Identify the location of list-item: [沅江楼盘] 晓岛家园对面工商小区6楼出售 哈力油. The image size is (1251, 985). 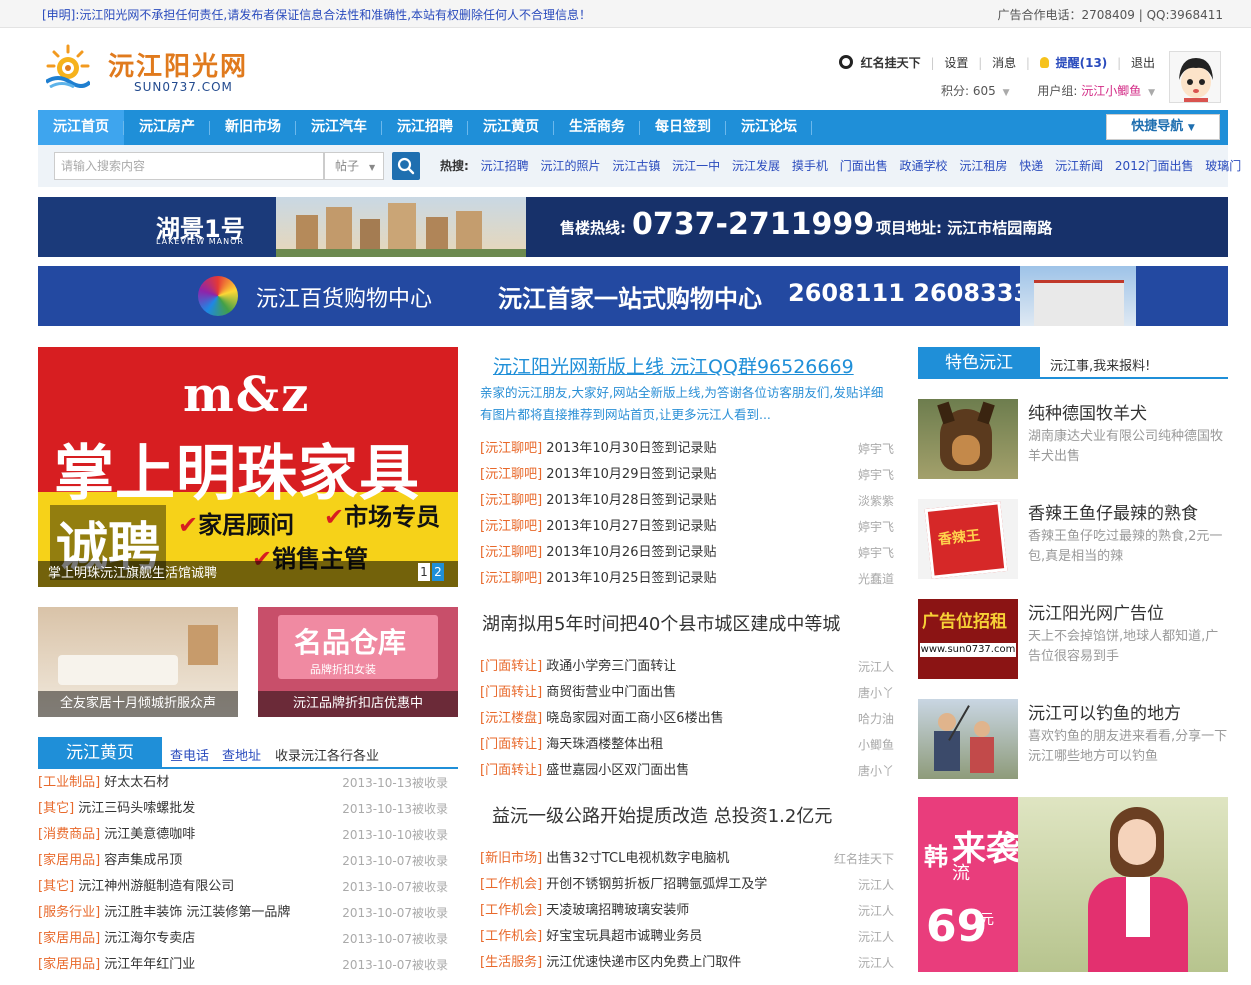
(687, 719).